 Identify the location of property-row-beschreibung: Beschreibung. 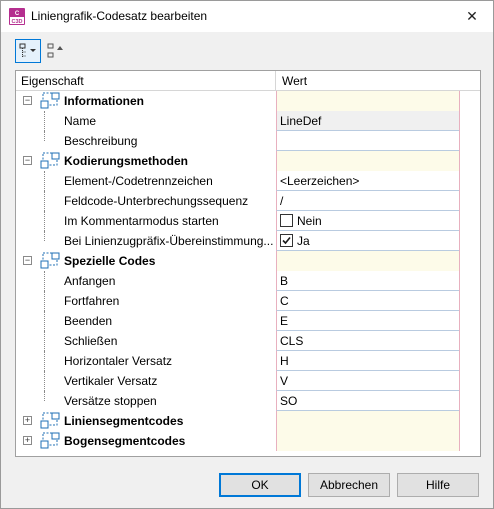
(248, 141).